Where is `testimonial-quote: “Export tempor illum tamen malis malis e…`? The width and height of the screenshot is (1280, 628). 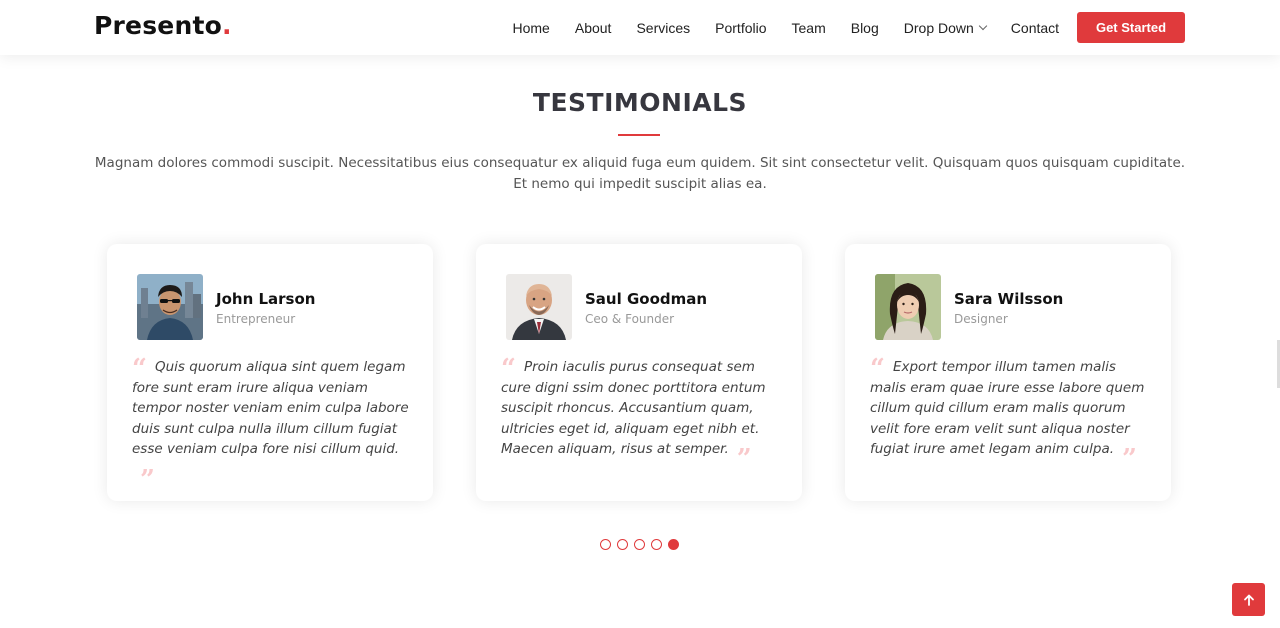
testimonial-quote: “Export tempor illum tamen malis malis e… is located at coordinates (1011, 414).